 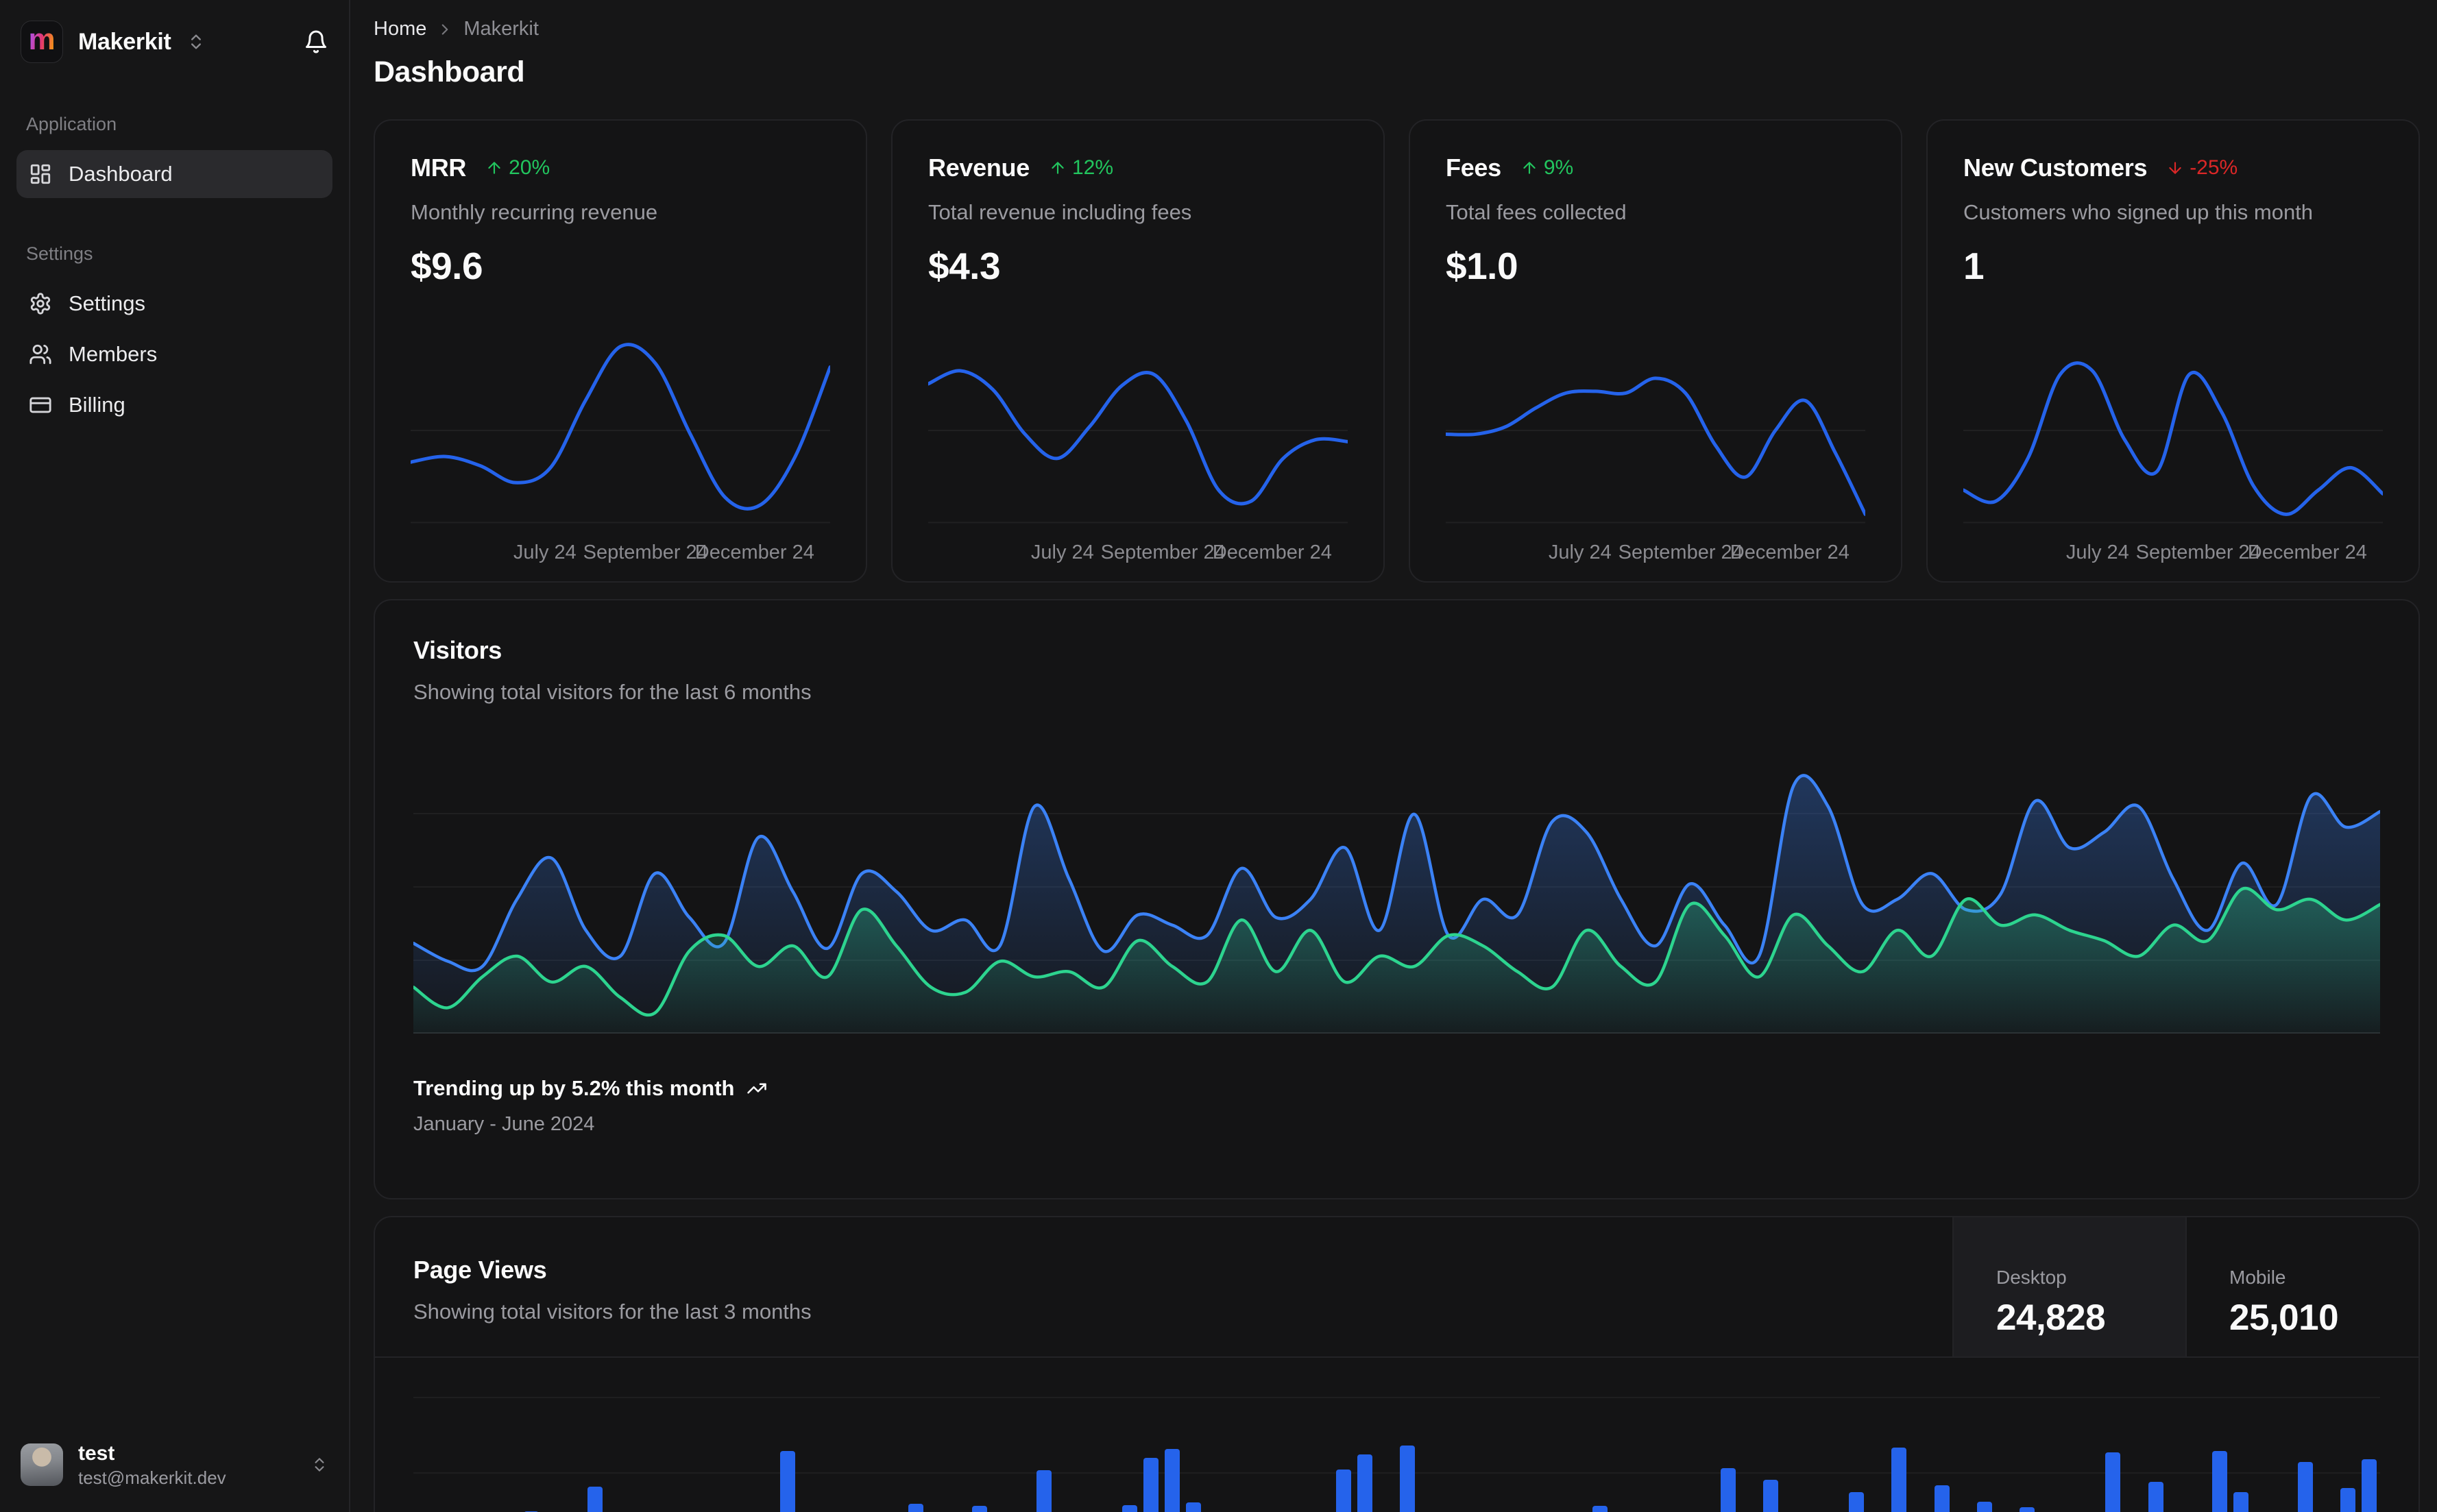 What do you see at coordinates (152, 1478) in the screenshot?
I see `user-email: test@makerkit.dev` at bounding box center [152, 1478].